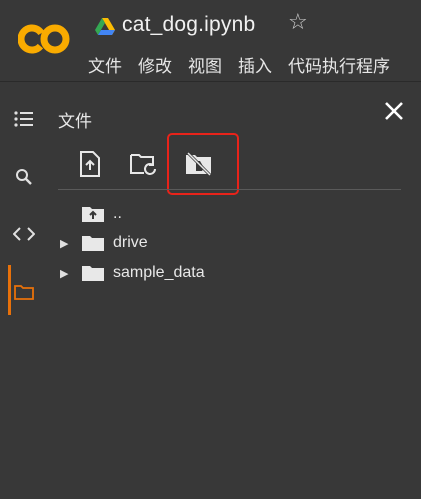  Describe the element at coordinates (203, 164) in the screenshot. I see `highlight-annotation` at that location.